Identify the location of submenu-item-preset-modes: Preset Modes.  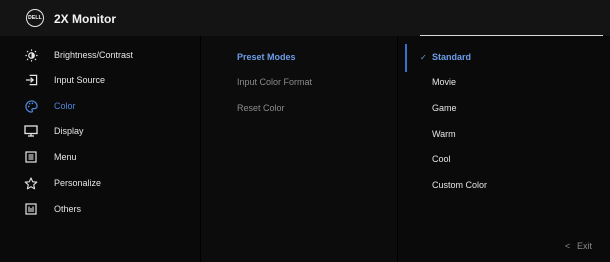
(266, 57).